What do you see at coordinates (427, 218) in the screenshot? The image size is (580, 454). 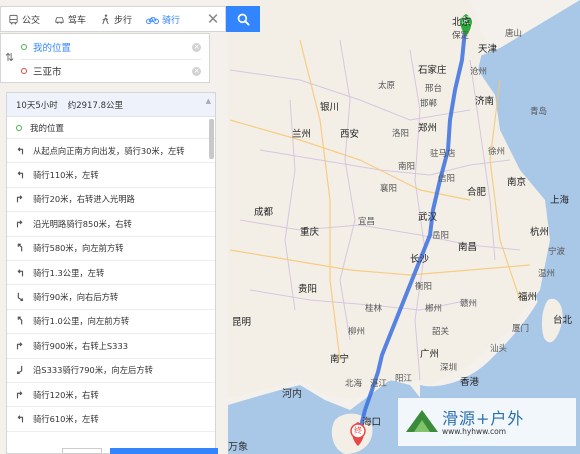 I see `map-label-wuhan: 武汉` at bounding box center [427, 218].